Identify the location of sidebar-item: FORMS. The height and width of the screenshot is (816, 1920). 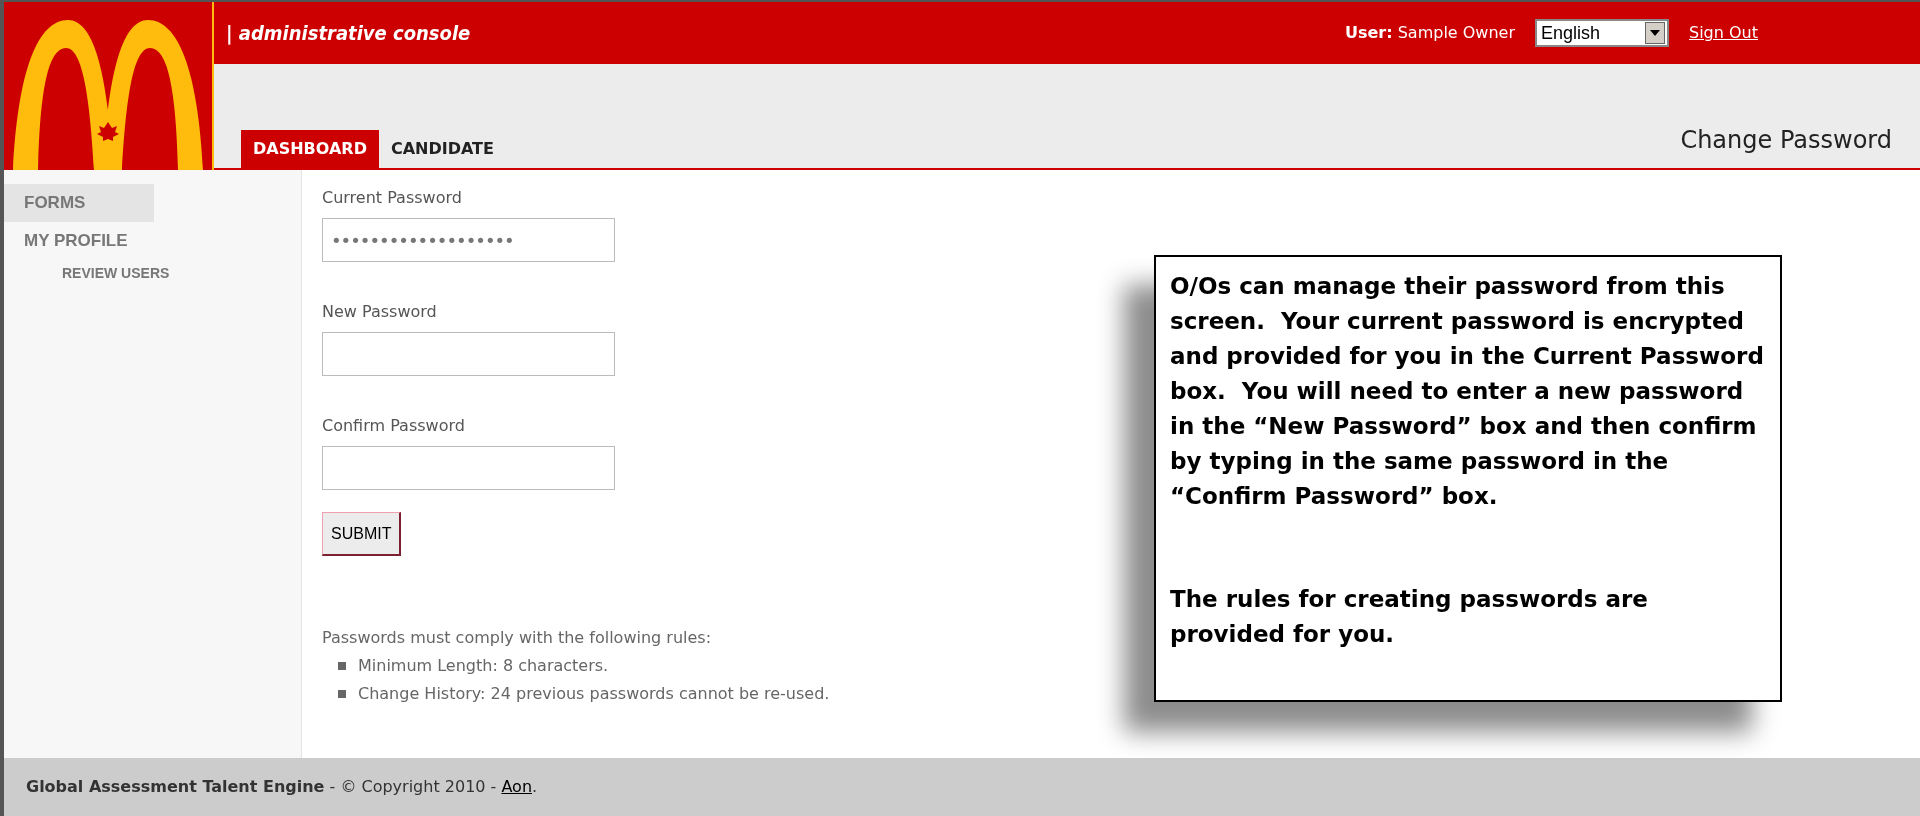
(79, 203).